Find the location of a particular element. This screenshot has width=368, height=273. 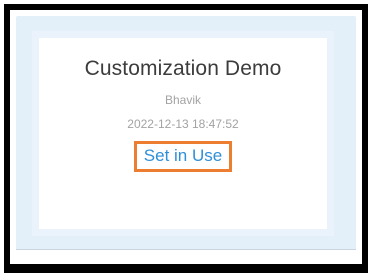

set-in-use-button: Set in Use is located at coordinates (183, 156).